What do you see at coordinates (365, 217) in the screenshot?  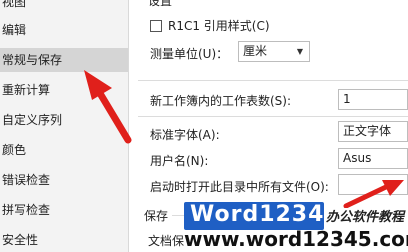 I see `watermark-tagline: 办公软件教程` at bounding box center [365, 217].